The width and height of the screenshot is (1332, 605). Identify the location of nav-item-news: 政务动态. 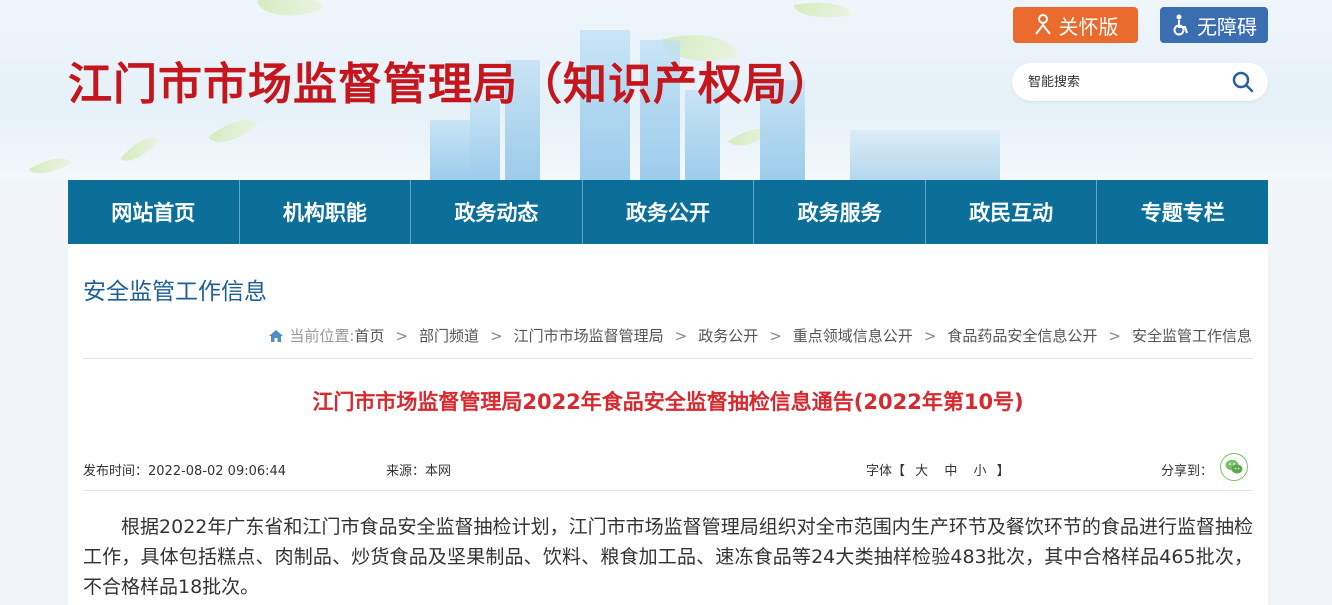
(497, 212).